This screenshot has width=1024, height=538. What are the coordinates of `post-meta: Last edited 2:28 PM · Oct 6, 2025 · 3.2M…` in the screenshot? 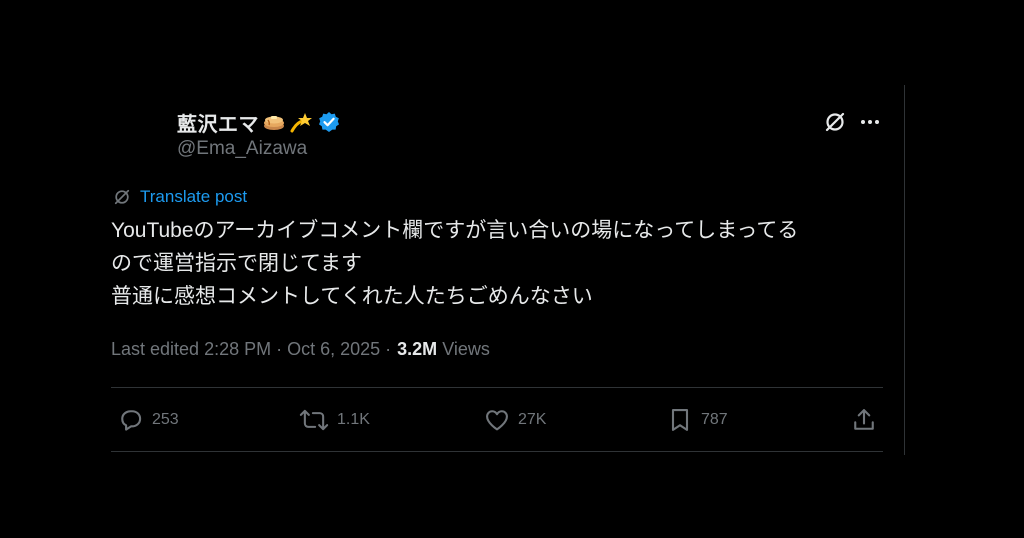 It's located at (300, 349).